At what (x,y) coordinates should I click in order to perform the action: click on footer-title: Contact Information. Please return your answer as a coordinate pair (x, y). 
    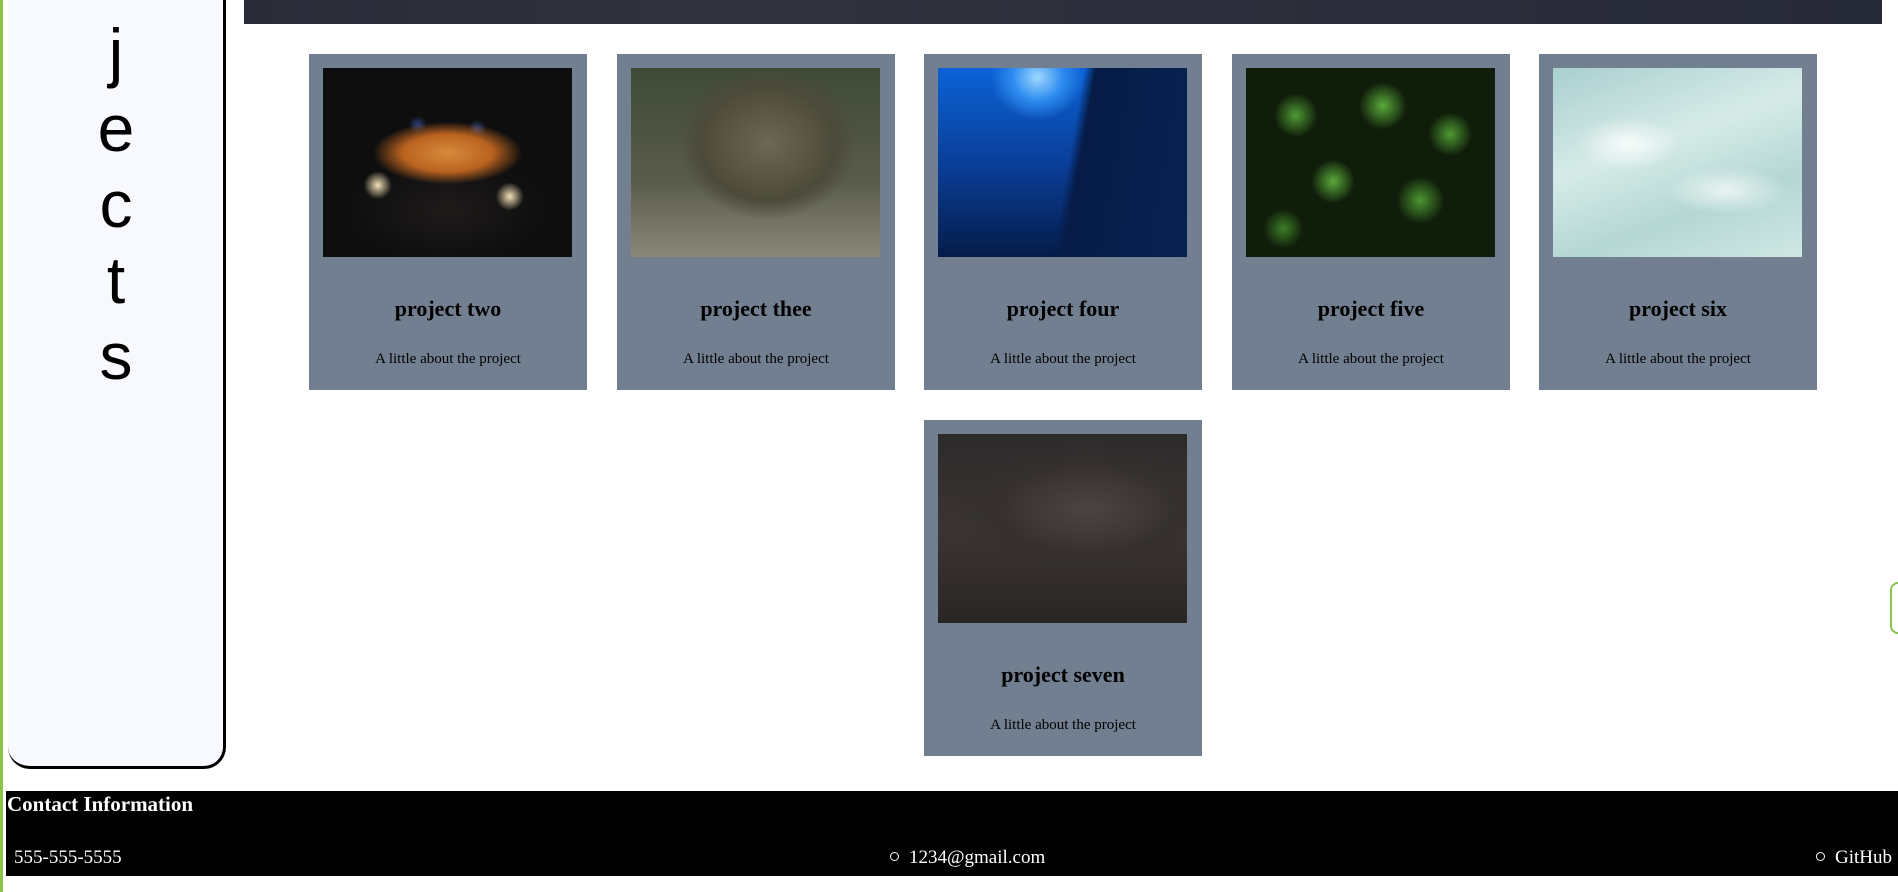
    Looking at the image, I should click on (100, 804).